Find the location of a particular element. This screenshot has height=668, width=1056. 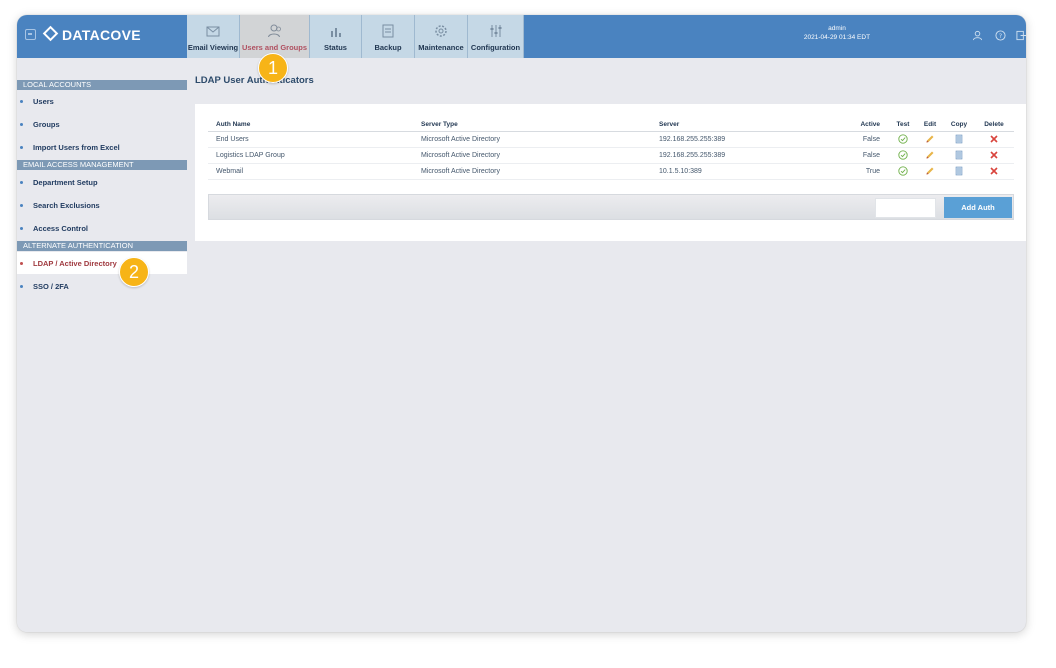

sidebar-item-import-users: Import Users from Excel is located at coordinates (102, 147).